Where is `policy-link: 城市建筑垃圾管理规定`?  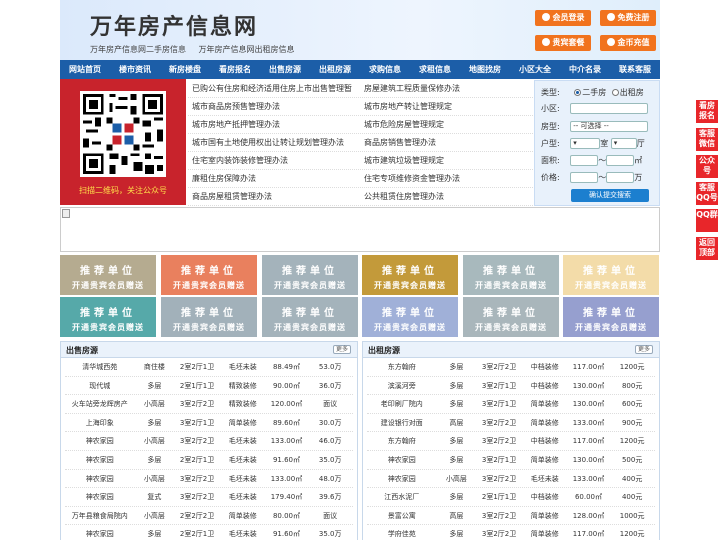 policy-link: 城市建筑垃圾管理规定 is located at coordinates (446, 160).